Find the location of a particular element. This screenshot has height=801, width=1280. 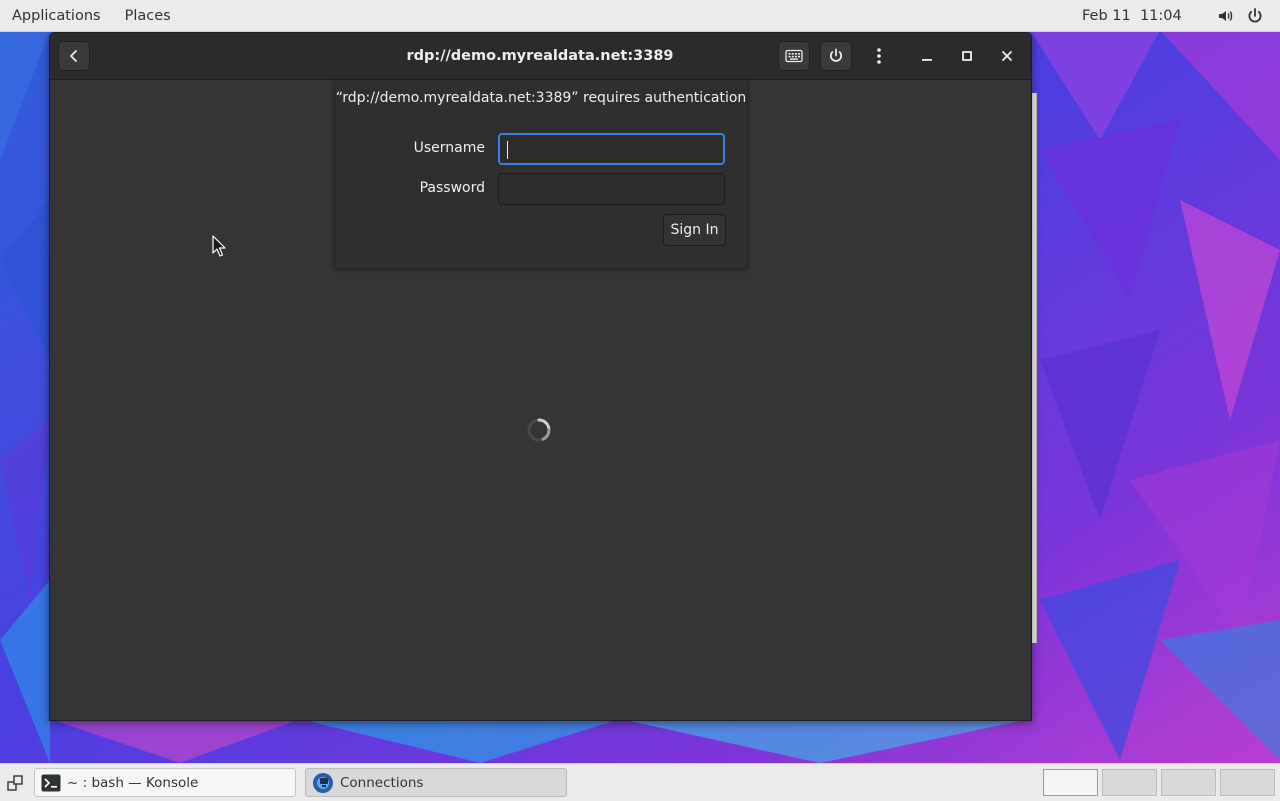

keyboard-button is located at coordinates (794, 56).